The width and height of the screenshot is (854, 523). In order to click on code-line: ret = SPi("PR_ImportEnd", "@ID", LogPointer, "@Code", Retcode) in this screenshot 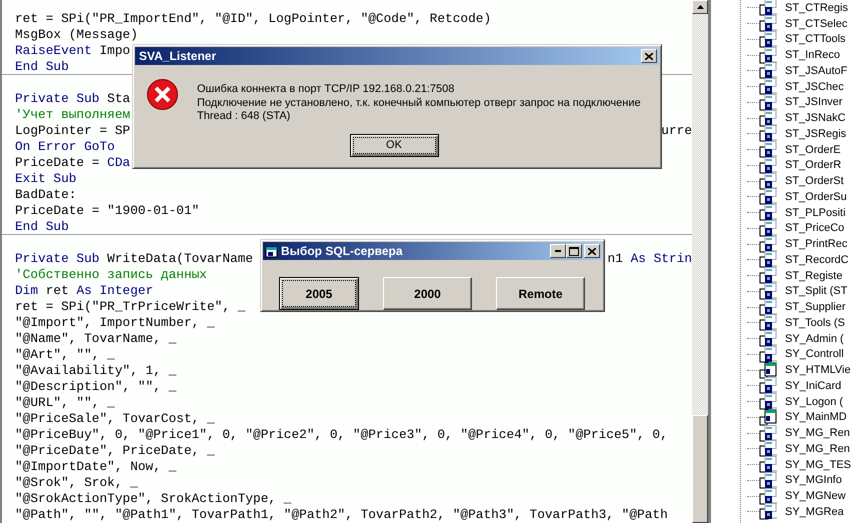, I will do `click(253, 19)`.